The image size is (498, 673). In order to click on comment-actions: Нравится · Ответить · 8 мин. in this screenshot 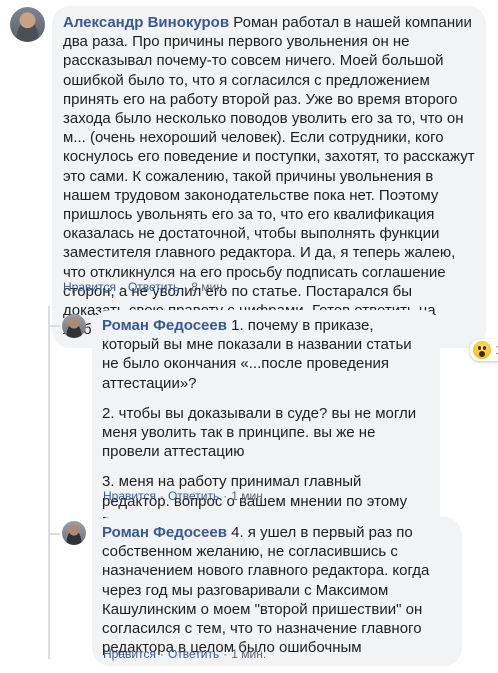, I will do `click(144, 287)`.